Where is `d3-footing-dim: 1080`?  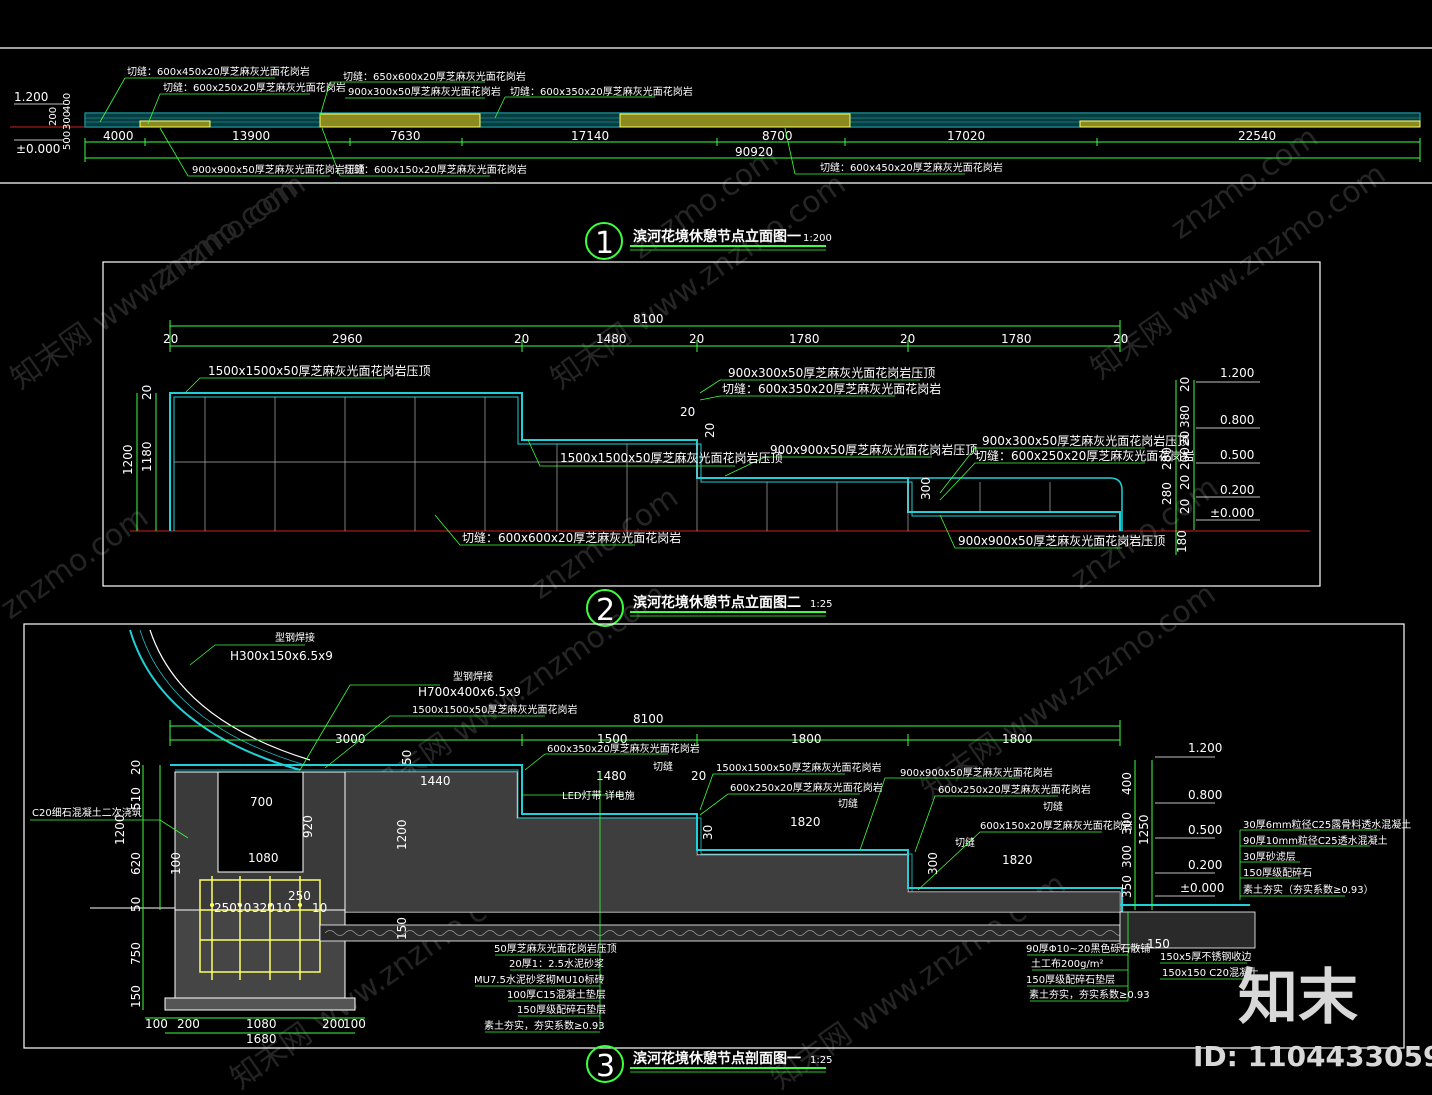
d3-footing-dim: 1080 is located at coordinates (261, 1024).